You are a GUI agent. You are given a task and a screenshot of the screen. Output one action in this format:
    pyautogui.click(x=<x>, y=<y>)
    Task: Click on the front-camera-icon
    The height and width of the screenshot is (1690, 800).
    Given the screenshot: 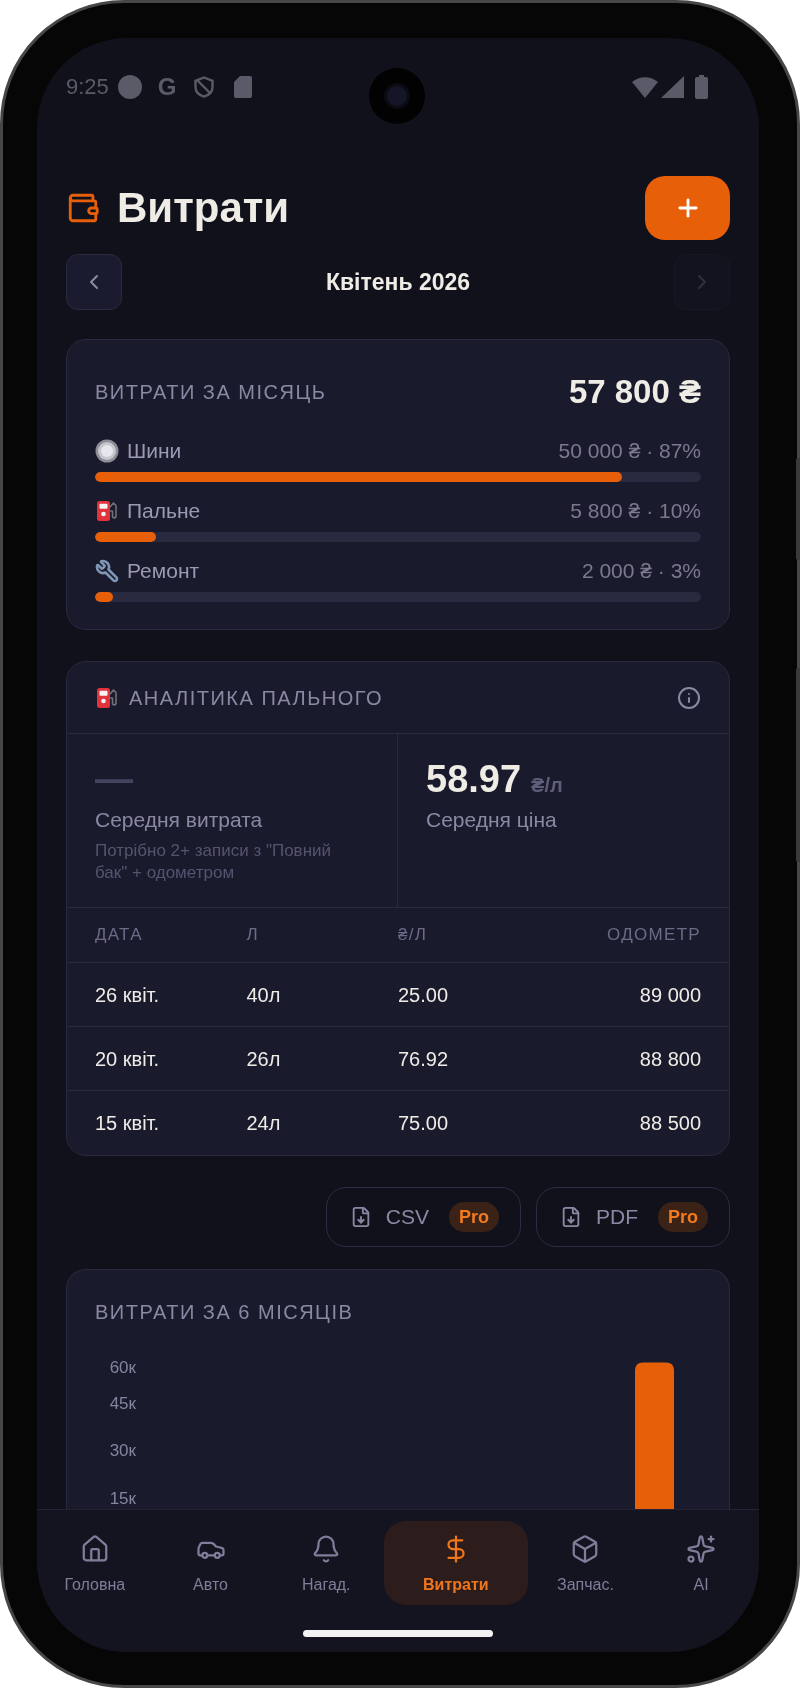 What is the action you would take?
    pyautogui.click(x=397, y=96)
    